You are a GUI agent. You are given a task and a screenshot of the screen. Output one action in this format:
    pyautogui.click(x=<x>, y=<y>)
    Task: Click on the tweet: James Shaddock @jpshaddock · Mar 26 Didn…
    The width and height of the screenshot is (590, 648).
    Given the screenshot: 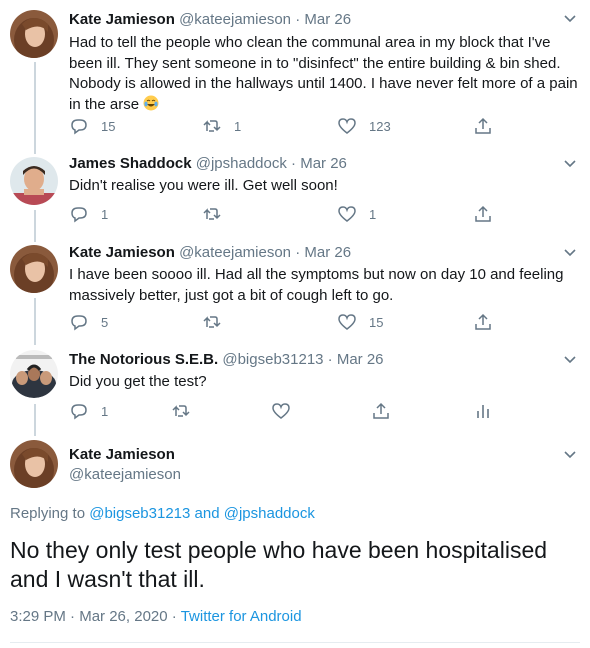 What is the action you would take?
    pyautogui.click(x=295, y=192)
    